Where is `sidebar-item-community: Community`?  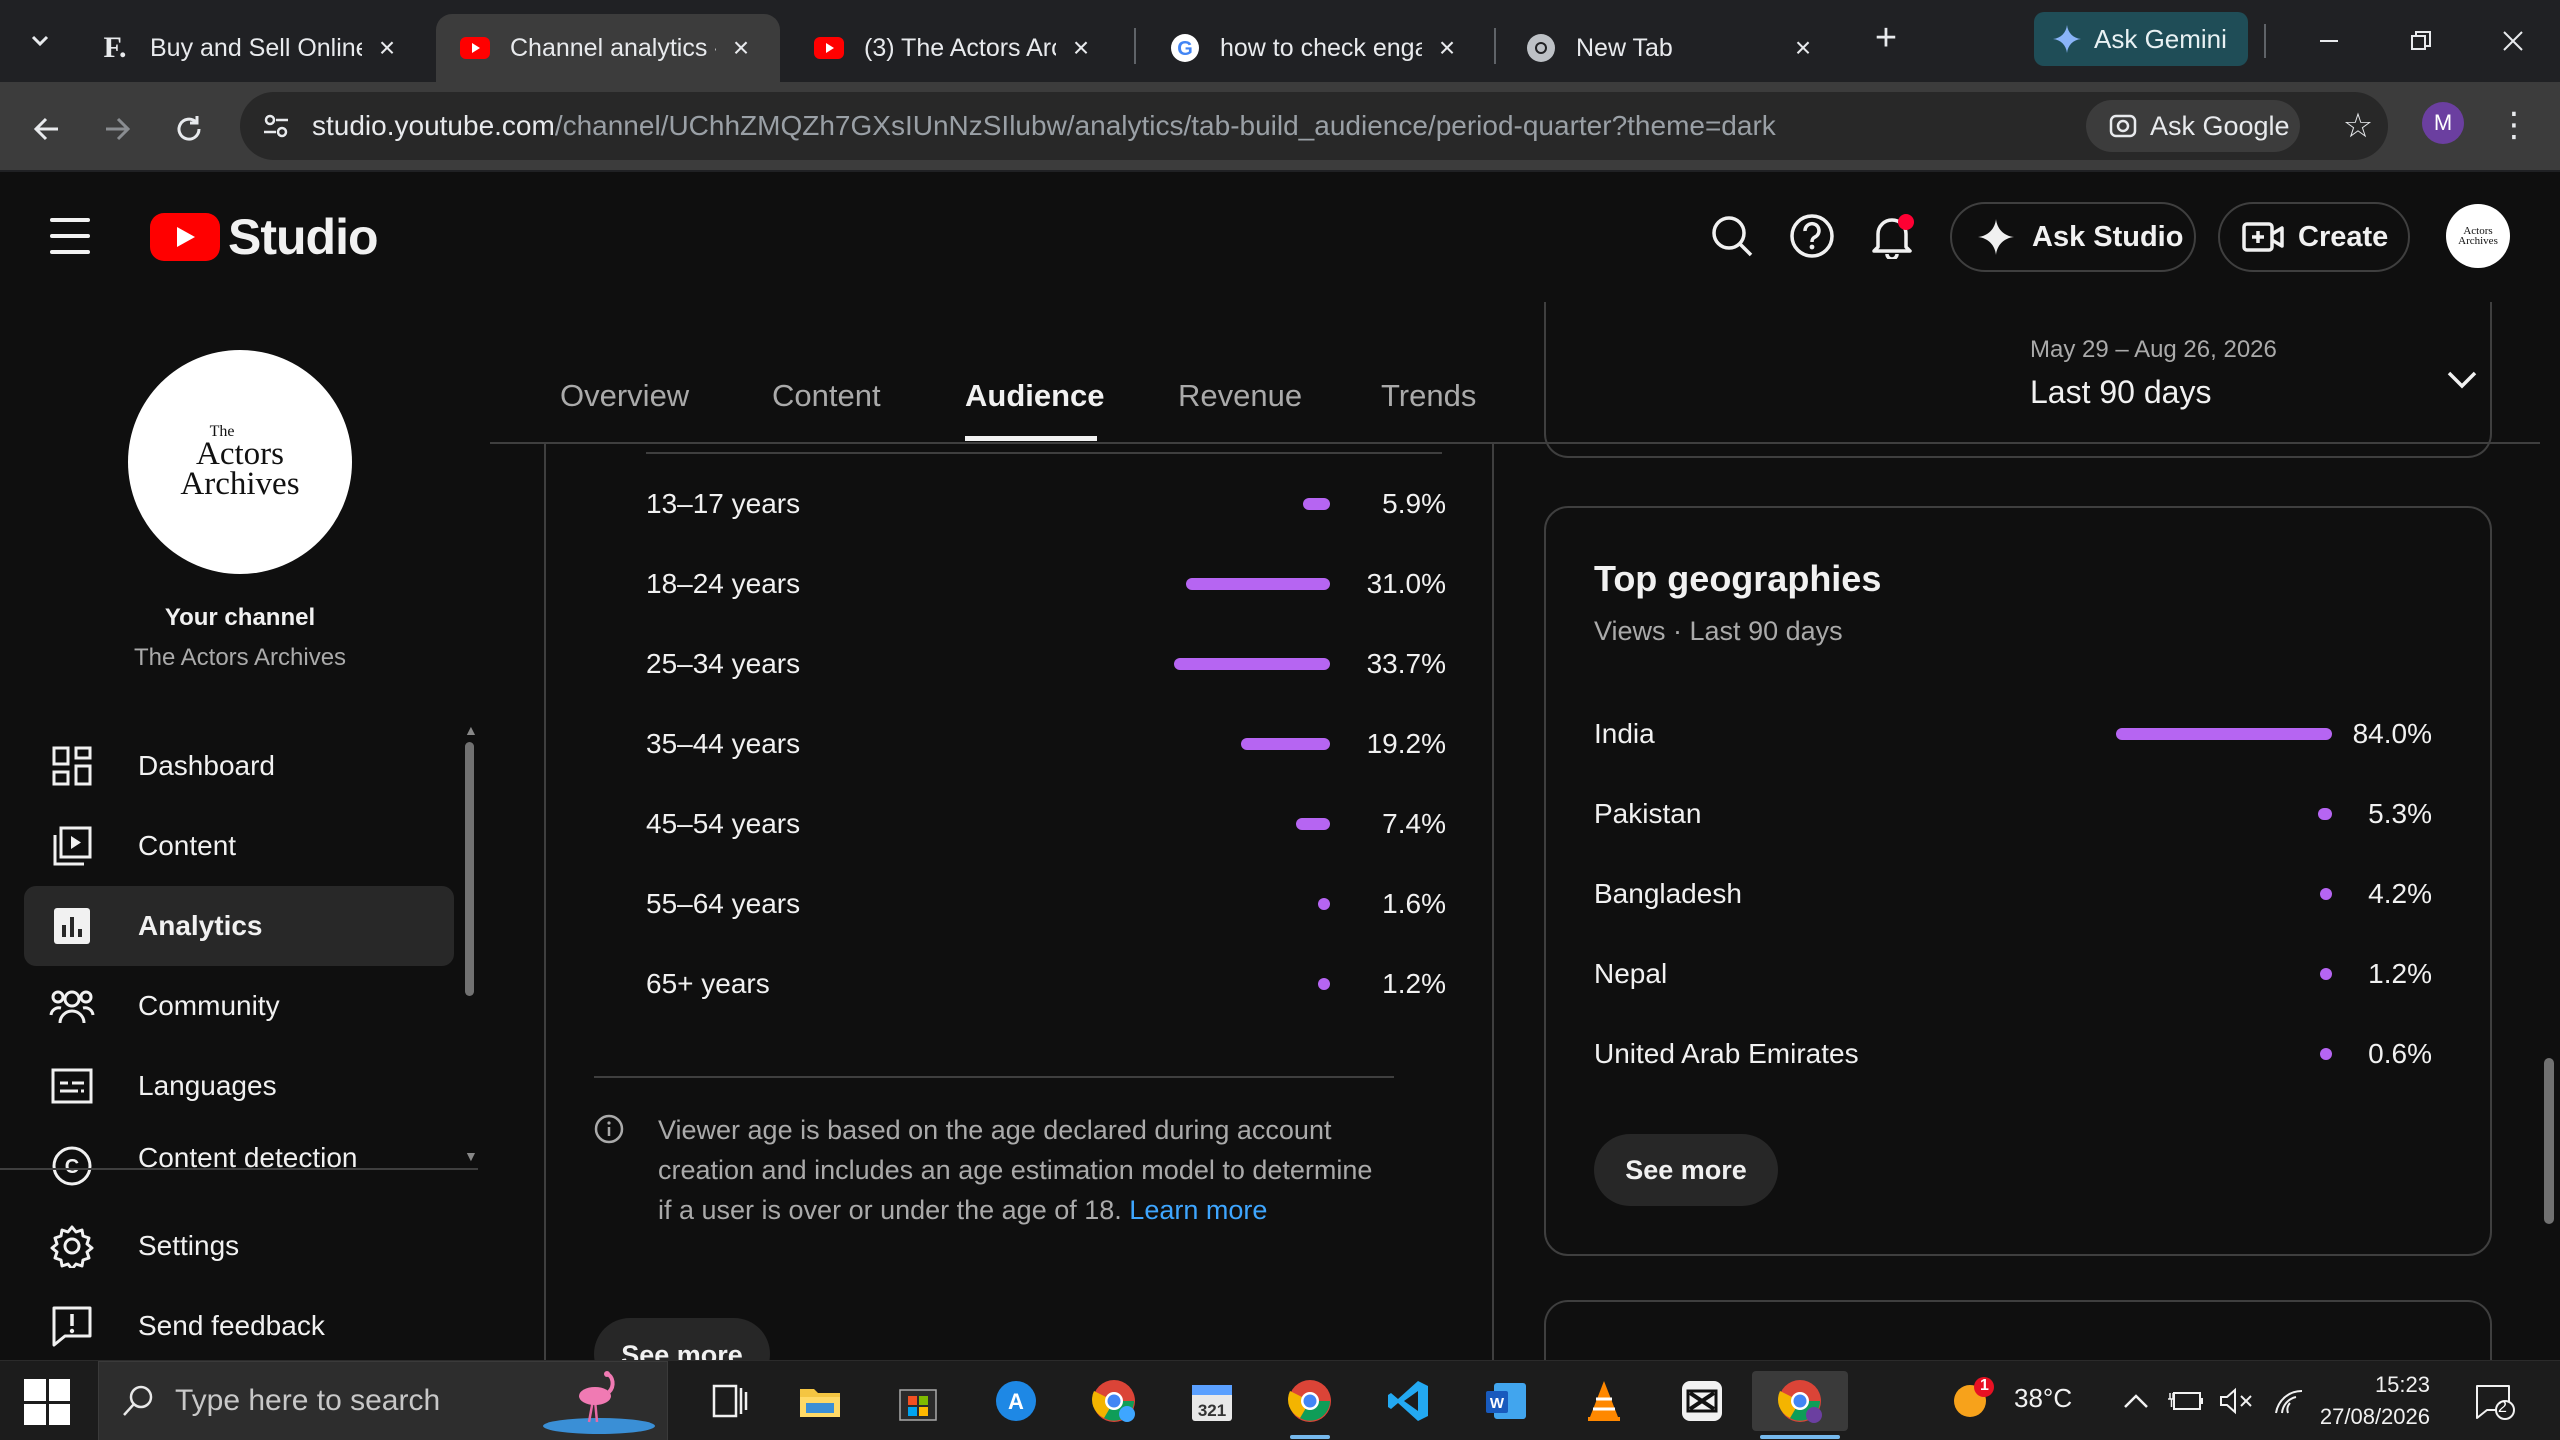 sidebar-item-community: Community is located at coordinates (239, 1006).